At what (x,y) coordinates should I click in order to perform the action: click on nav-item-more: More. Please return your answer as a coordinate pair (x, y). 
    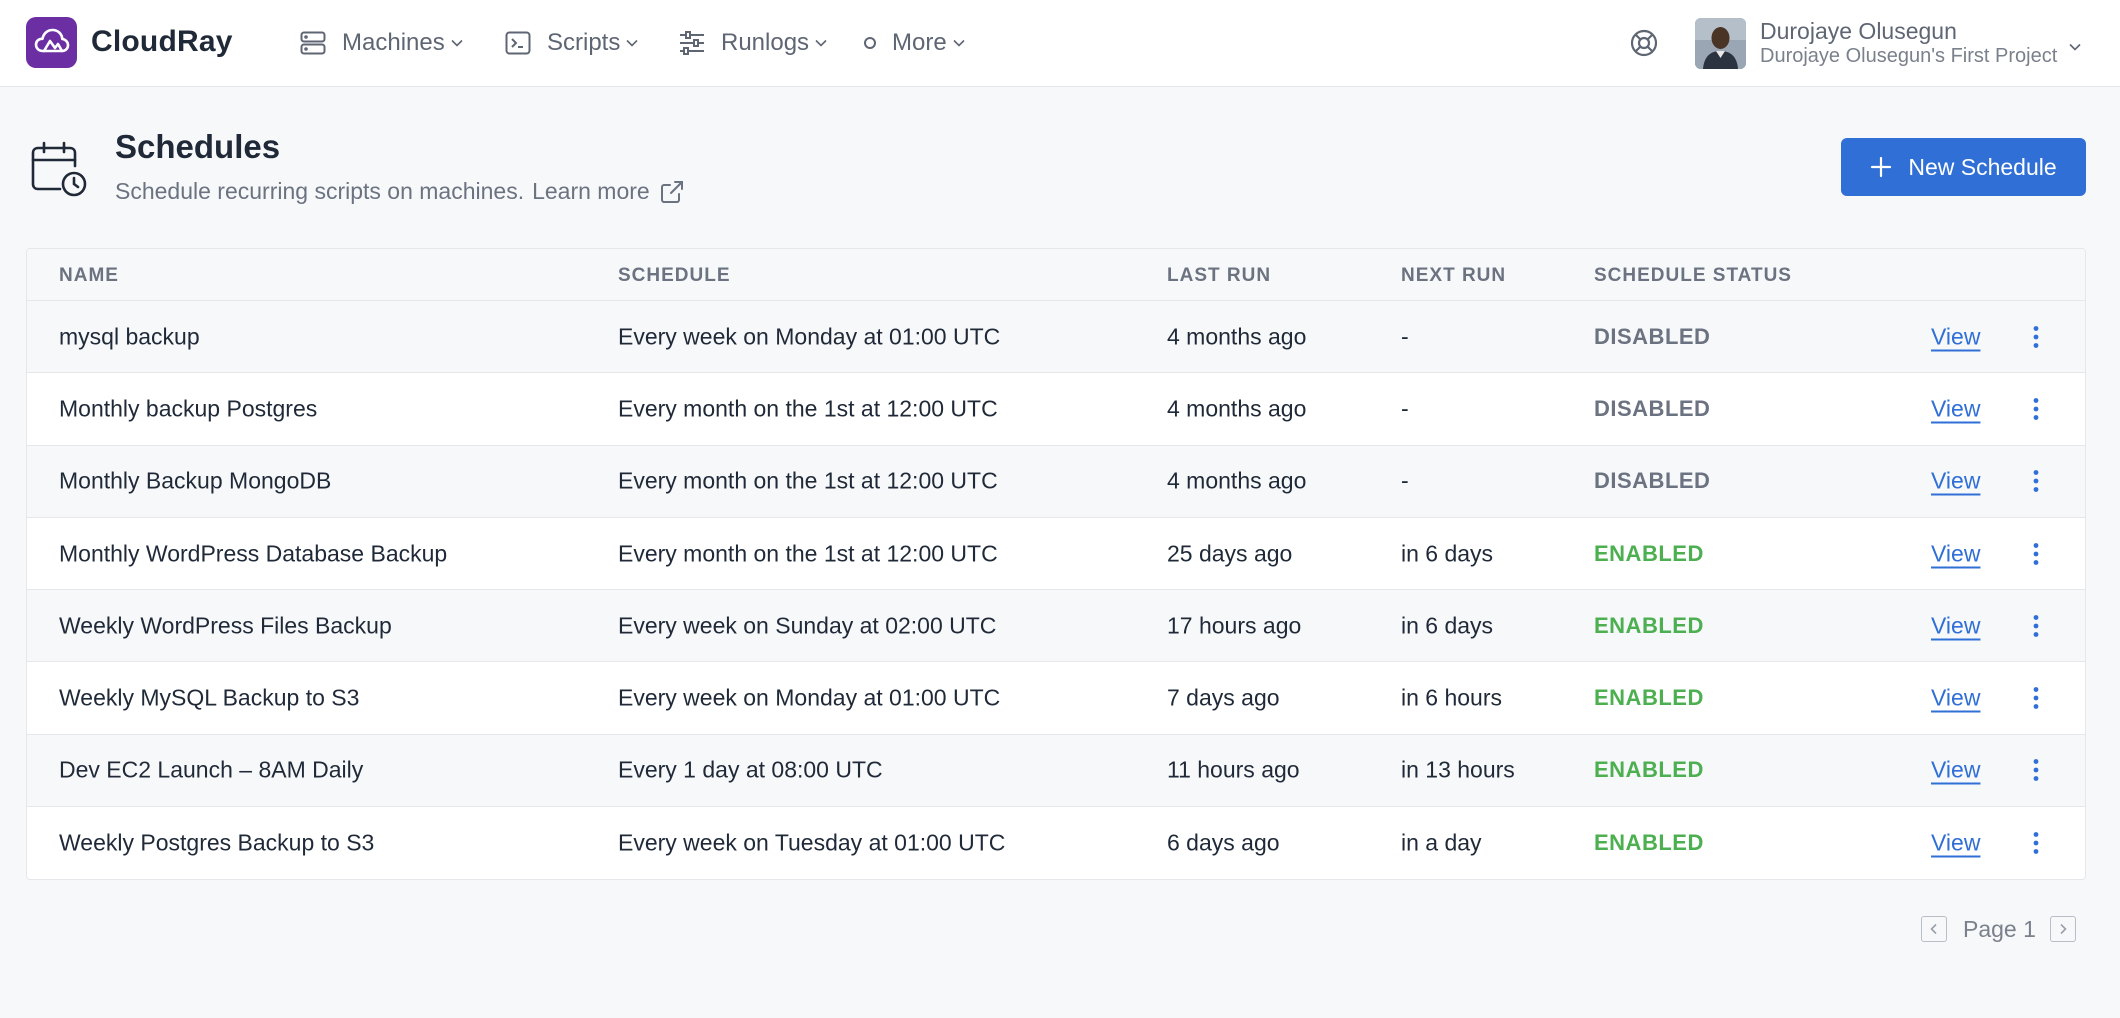
    Looking at the image, I should click on (914, 43).